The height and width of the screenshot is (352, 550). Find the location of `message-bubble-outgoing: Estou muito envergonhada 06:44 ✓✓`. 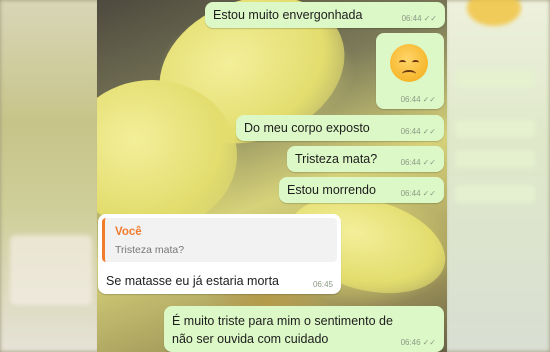

message-bubble-outgoing: Estou muito envergonhada 06:44 ✓✓ is located at coordinates (325, 15).